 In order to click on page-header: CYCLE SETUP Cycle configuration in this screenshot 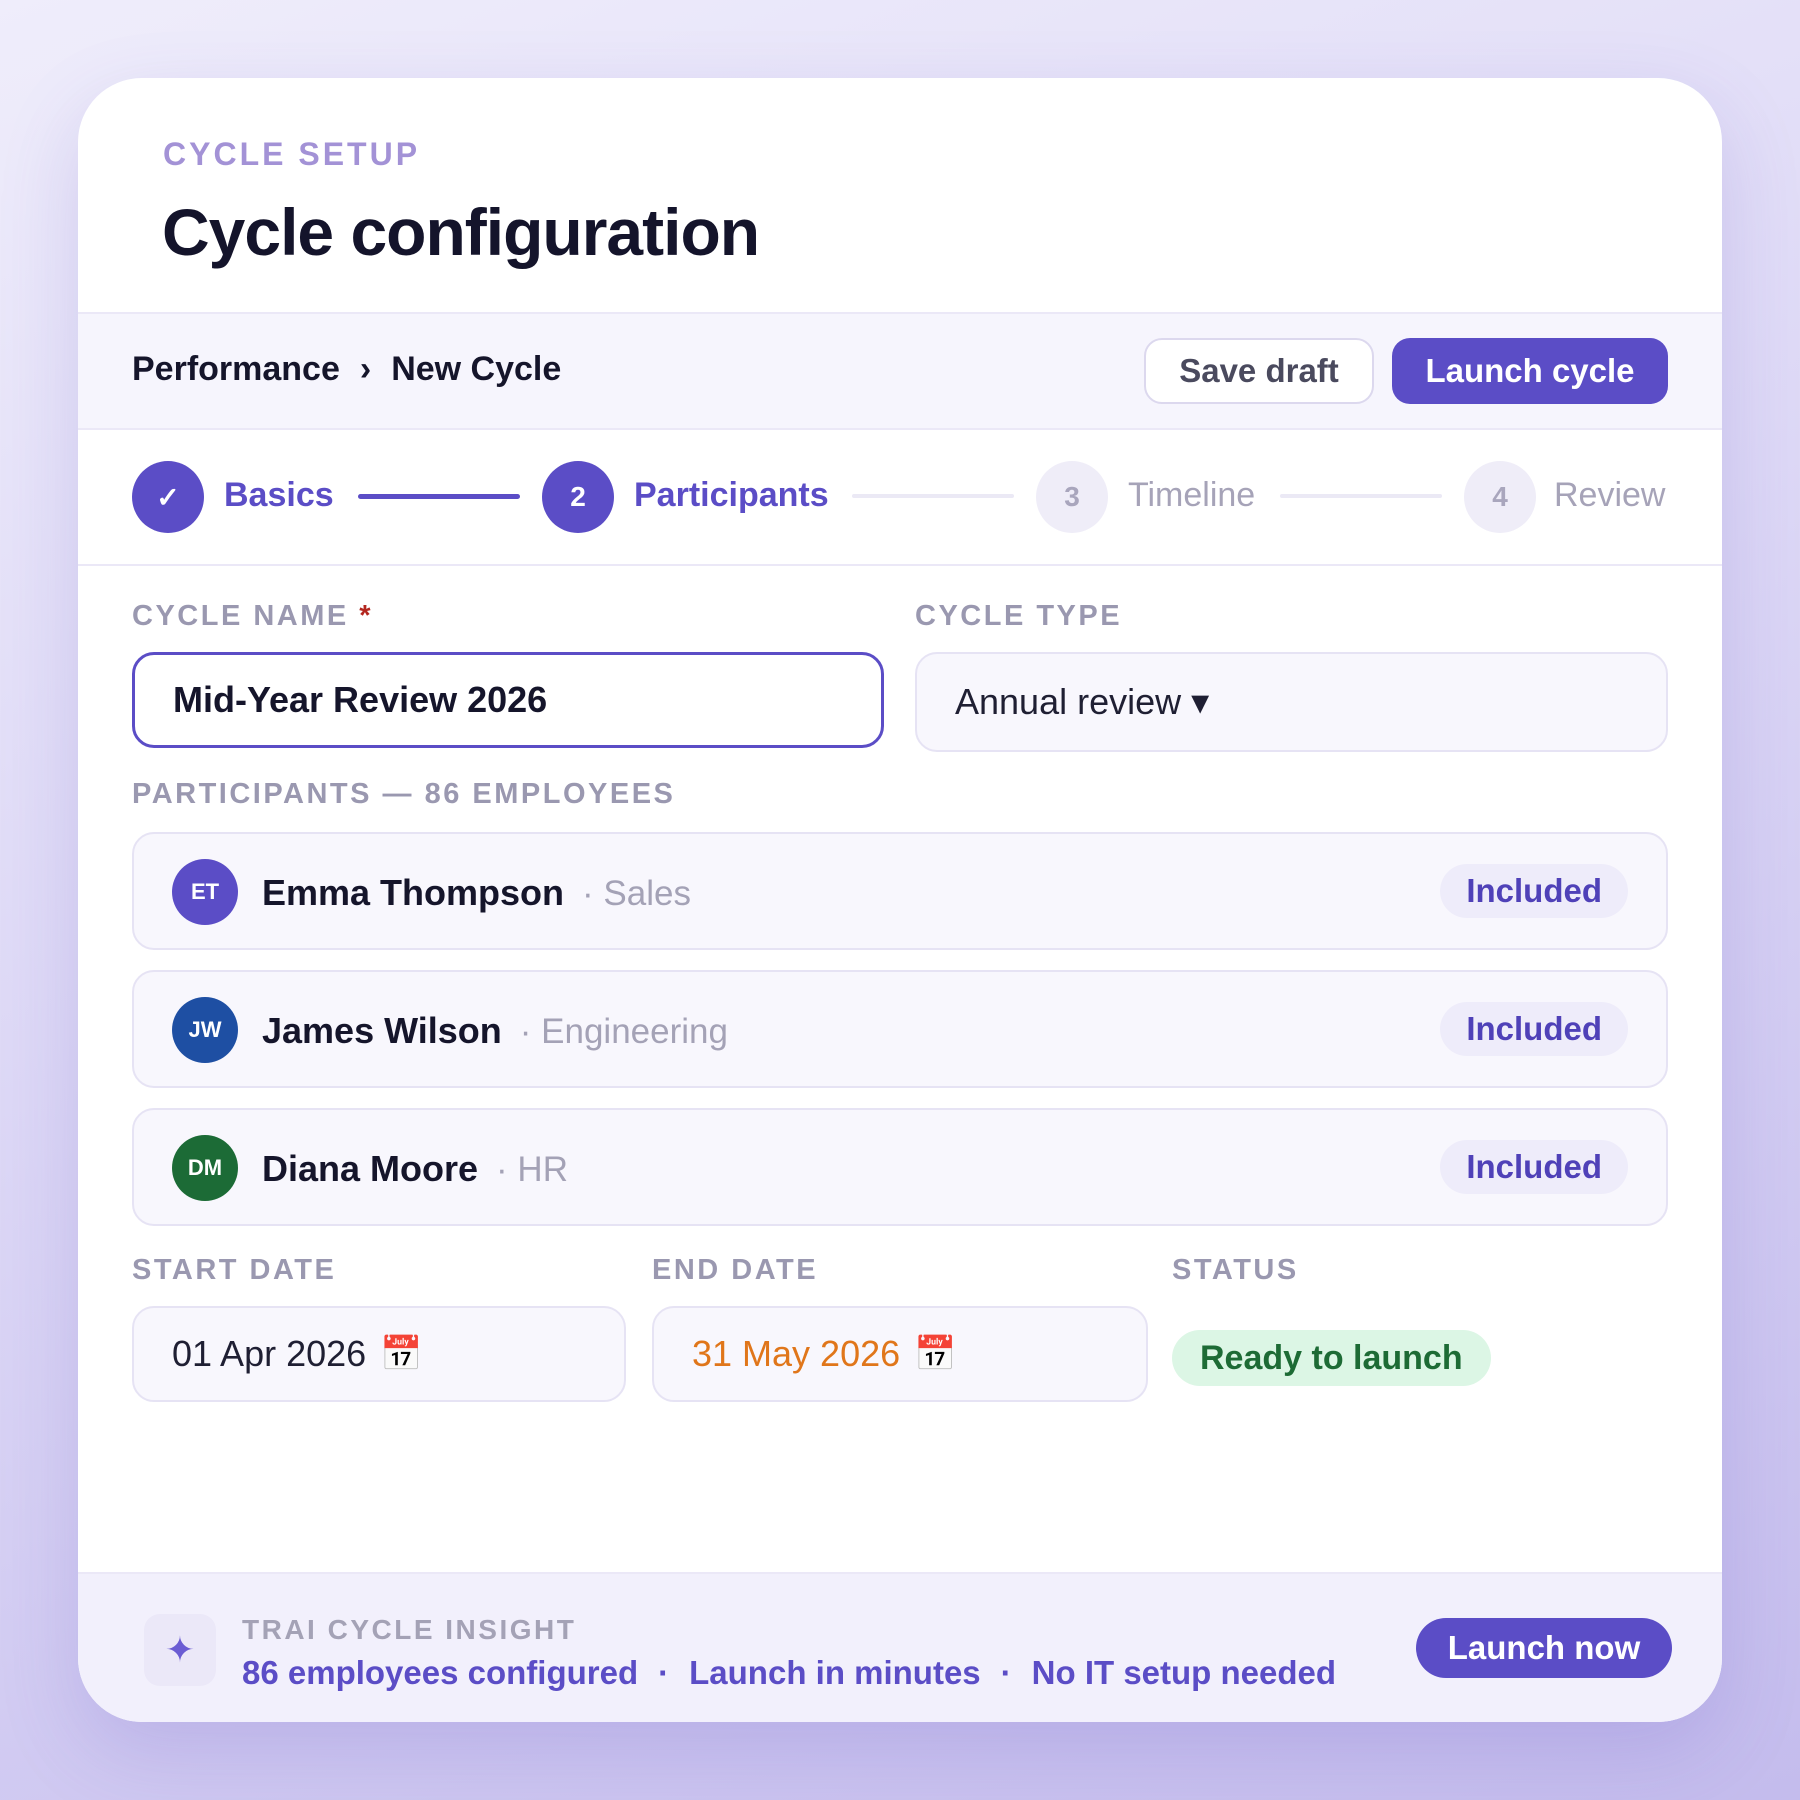, I will do `click(900, 195)`.